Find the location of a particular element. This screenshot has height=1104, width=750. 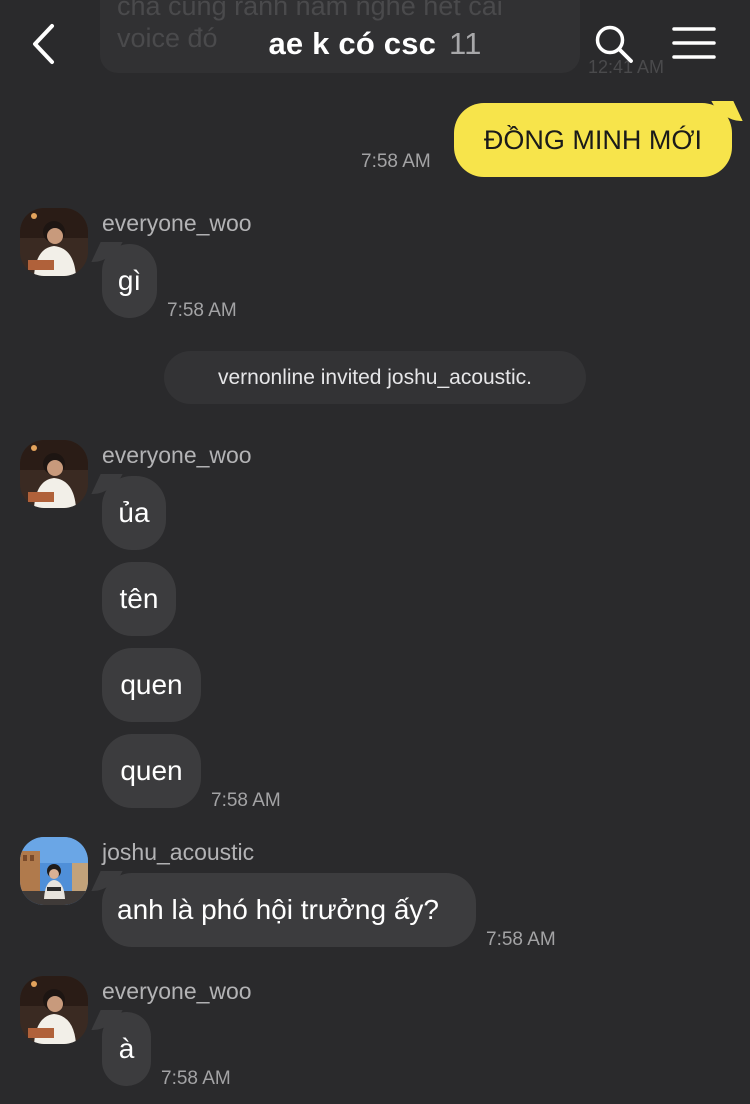

message-text: tên is located at coordinates (139, 598).